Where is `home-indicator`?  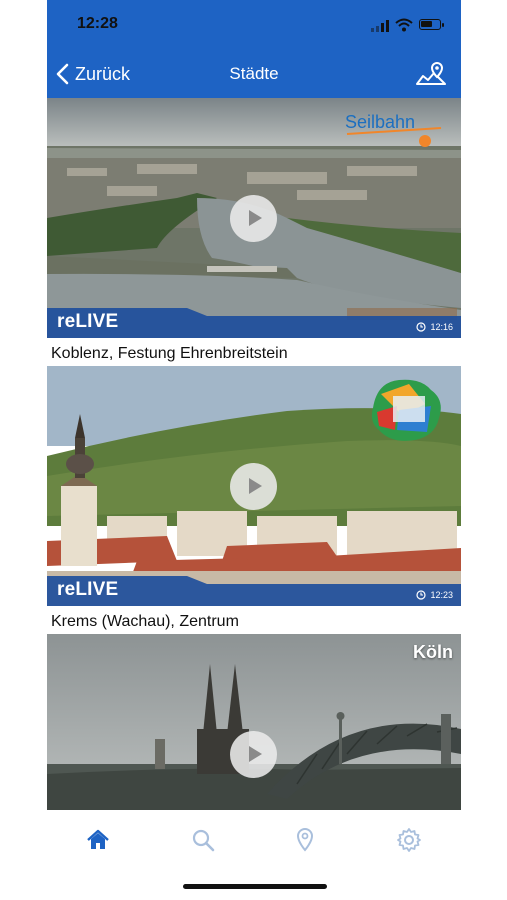 home-indicator is located at coordinates (255, 886).